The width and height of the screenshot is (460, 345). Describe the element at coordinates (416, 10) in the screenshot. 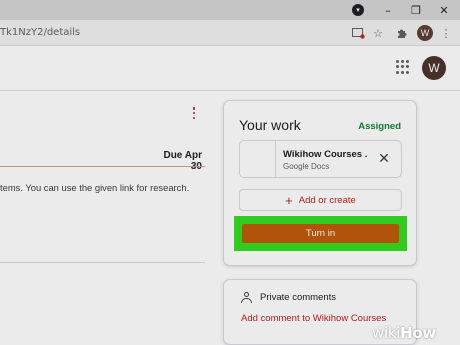

I see `restore-button: ❐` at that location.